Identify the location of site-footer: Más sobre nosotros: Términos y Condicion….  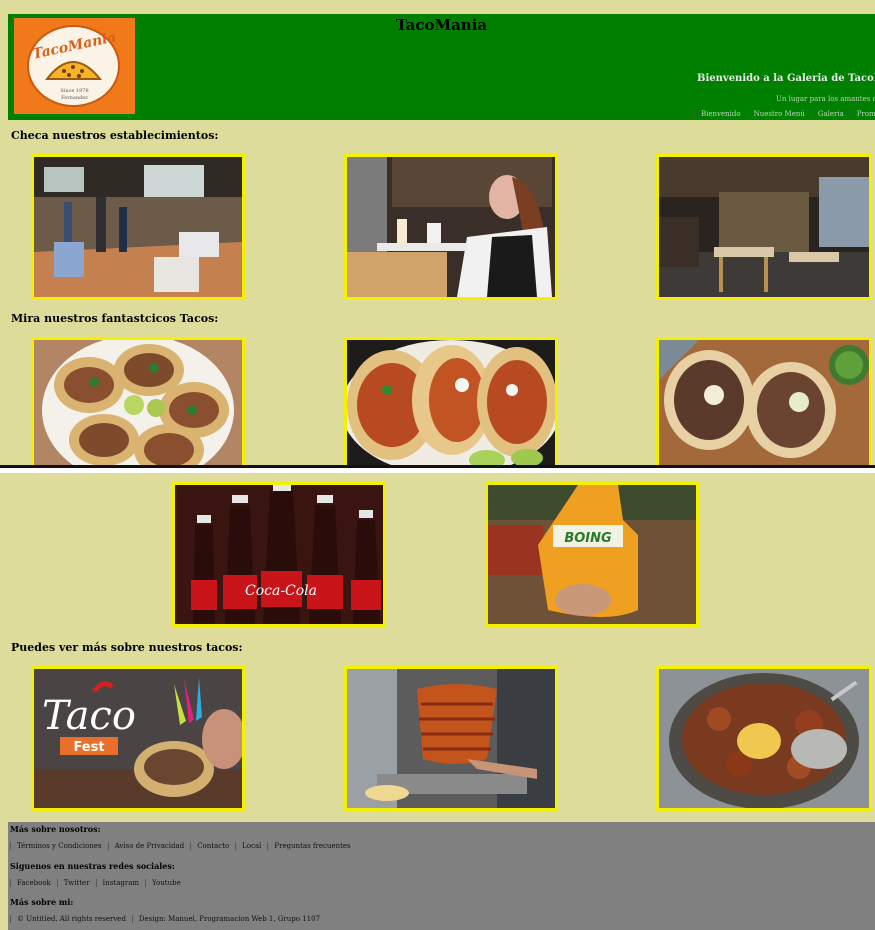
(441, 876).